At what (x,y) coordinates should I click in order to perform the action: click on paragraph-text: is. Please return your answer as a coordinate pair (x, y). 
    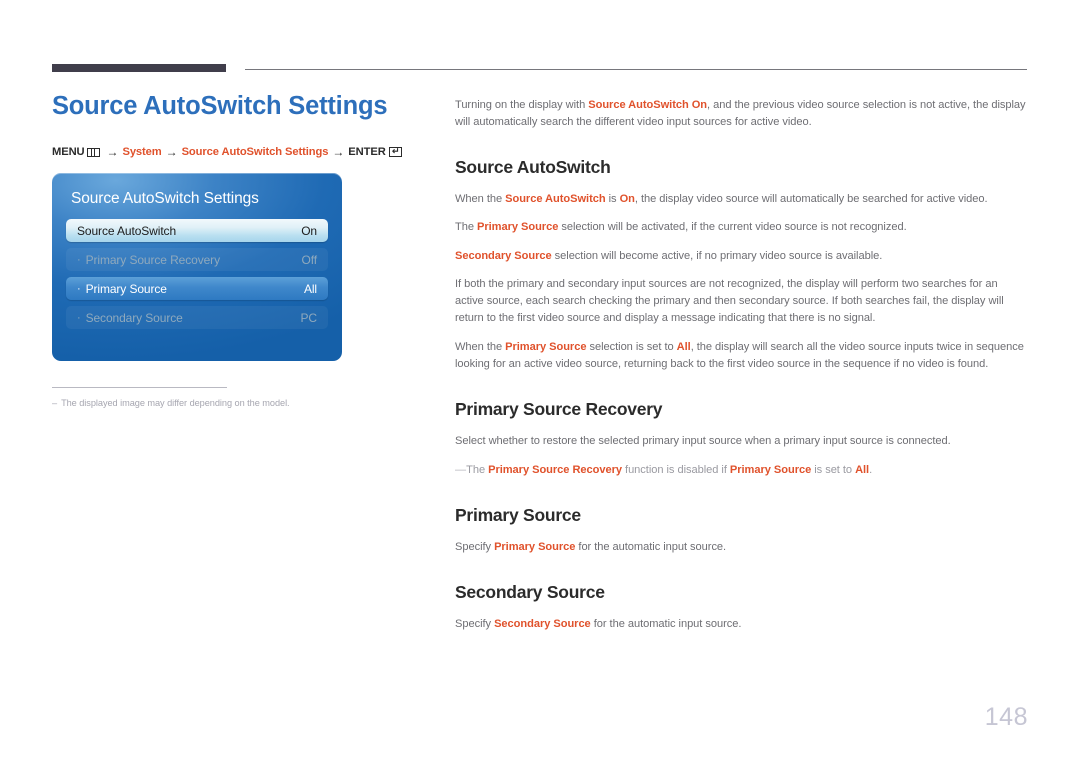
    Looking at the image, I should click on (612, 199).